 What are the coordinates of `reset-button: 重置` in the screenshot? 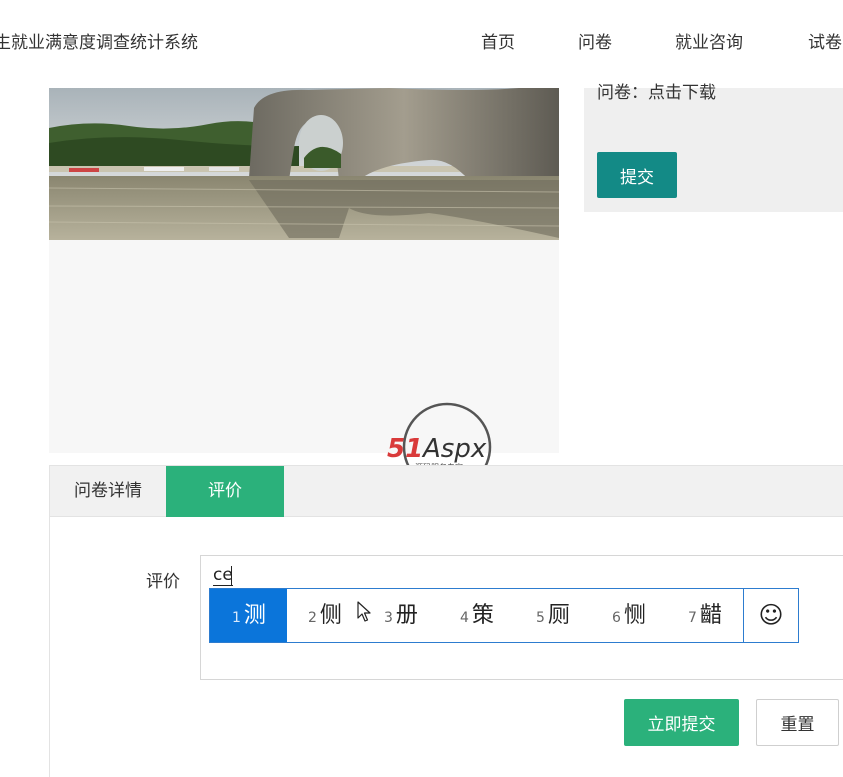 It's located at (797, 722).